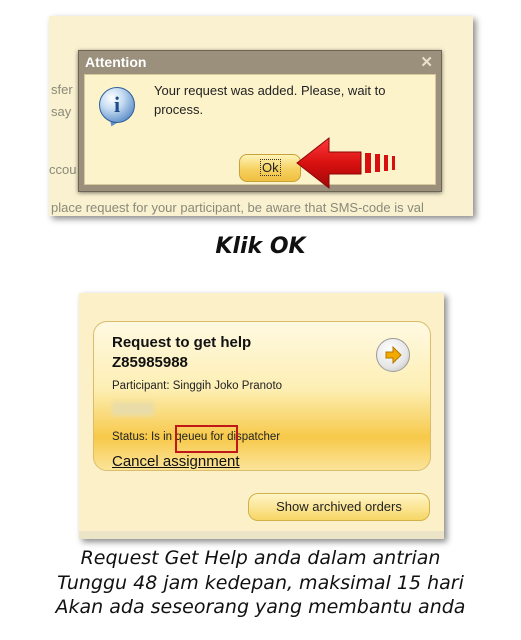  I want to click on request-id: Z85985988, so click(150, 362).